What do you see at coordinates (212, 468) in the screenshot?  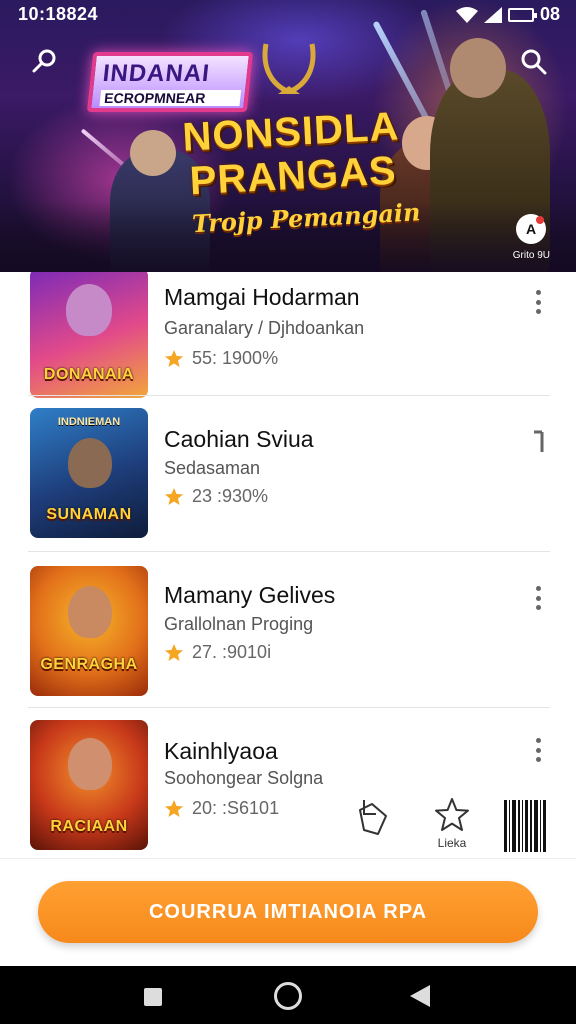 I see `app-subtitle: Sedasaman` at bounding box center [212, 468].